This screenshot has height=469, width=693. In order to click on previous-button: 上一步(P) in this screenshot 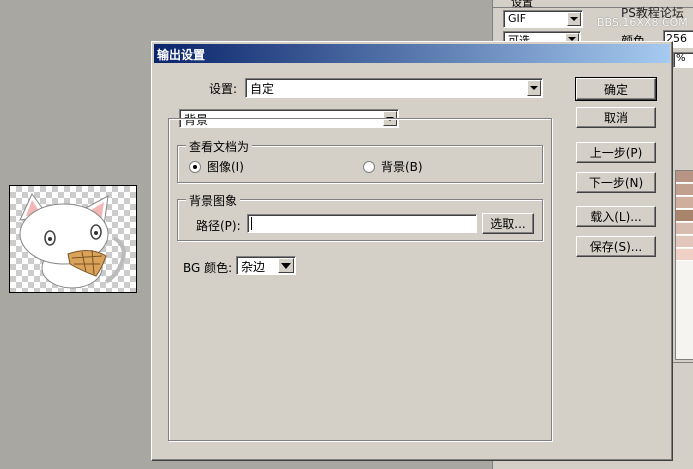, I will do `click(616, 152)`.